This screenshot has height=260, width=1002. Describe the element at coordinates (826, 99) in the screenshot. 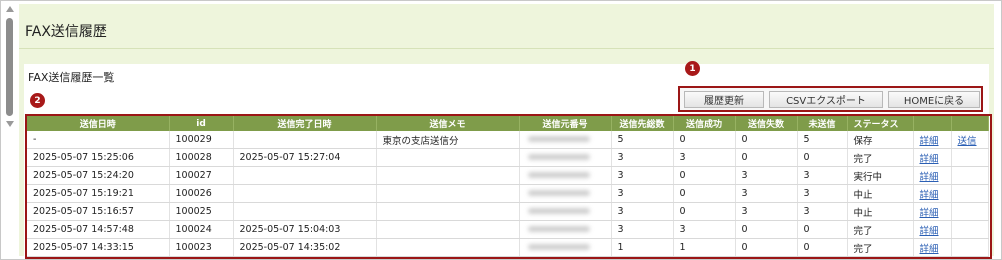

I see `csv-export-button: CSVエクスポート` at that location.